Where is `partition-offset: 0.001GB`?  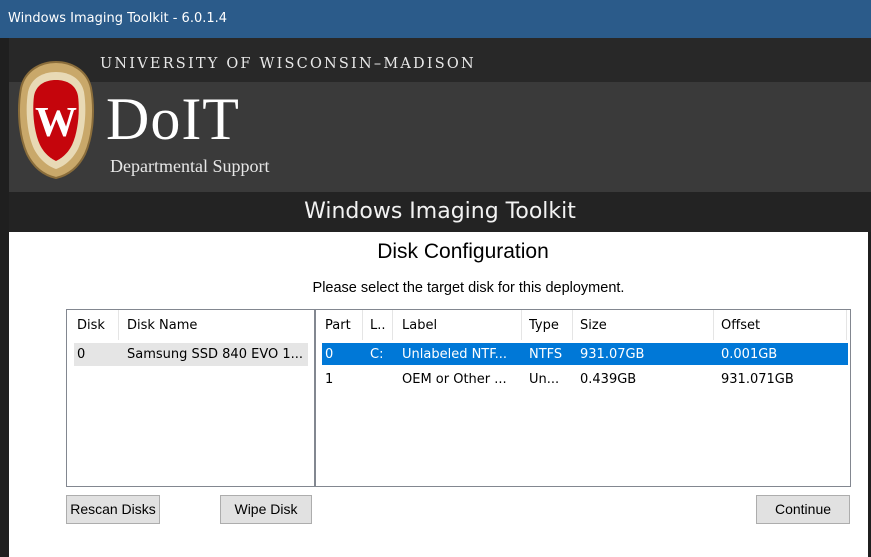 partition-offset: 0.001GB is located at coordinates (749, 354).